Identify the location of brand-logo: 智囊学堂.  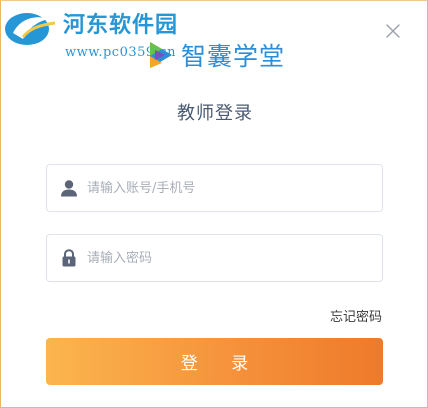
(214, 55).